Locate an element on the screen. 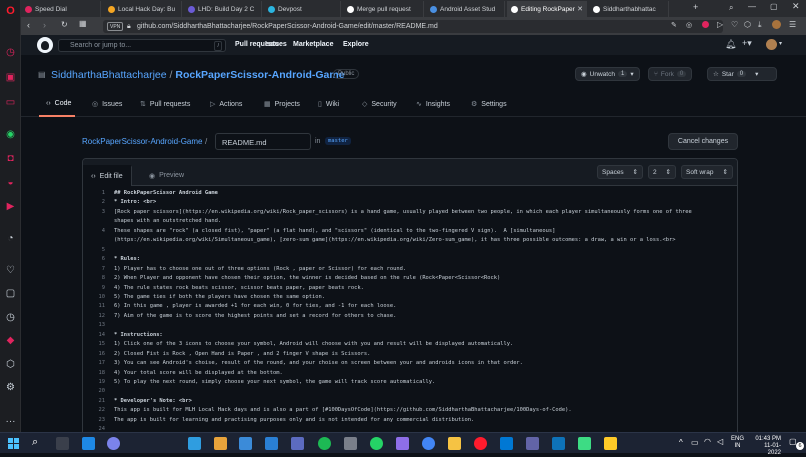 This screenshot has height=457, width=806. opera-logo-icon: O is located at coordinates (10, 10).